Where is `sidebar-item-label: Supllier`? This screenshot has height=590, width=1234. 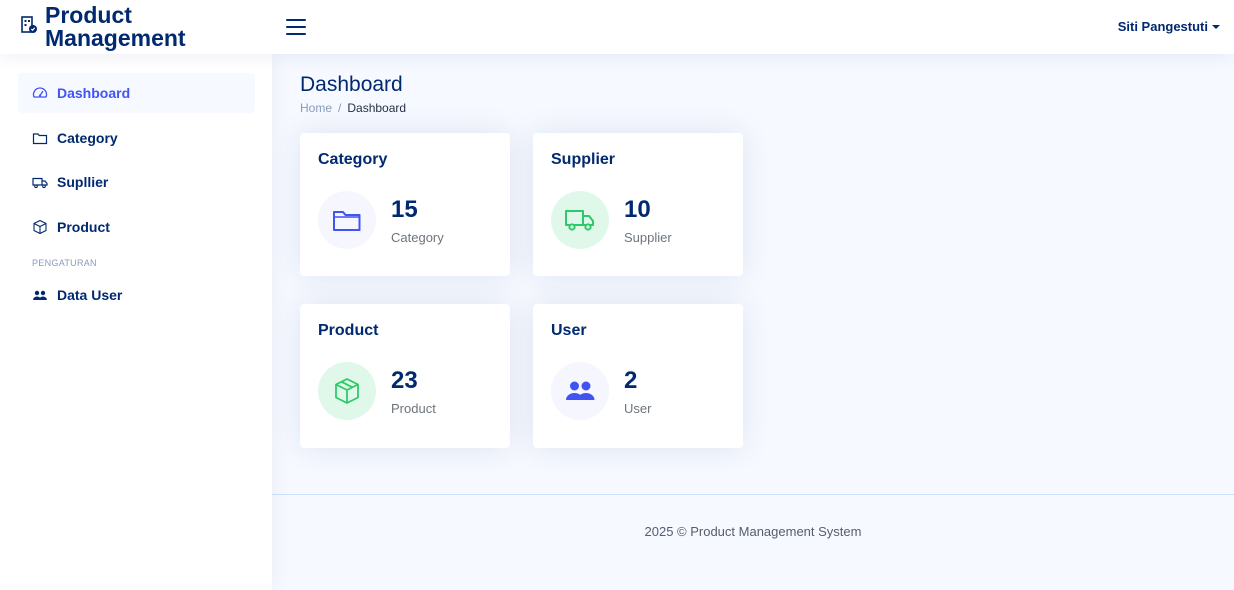
sidebar-item-label: Supllier is located at coordinates (83, 182).